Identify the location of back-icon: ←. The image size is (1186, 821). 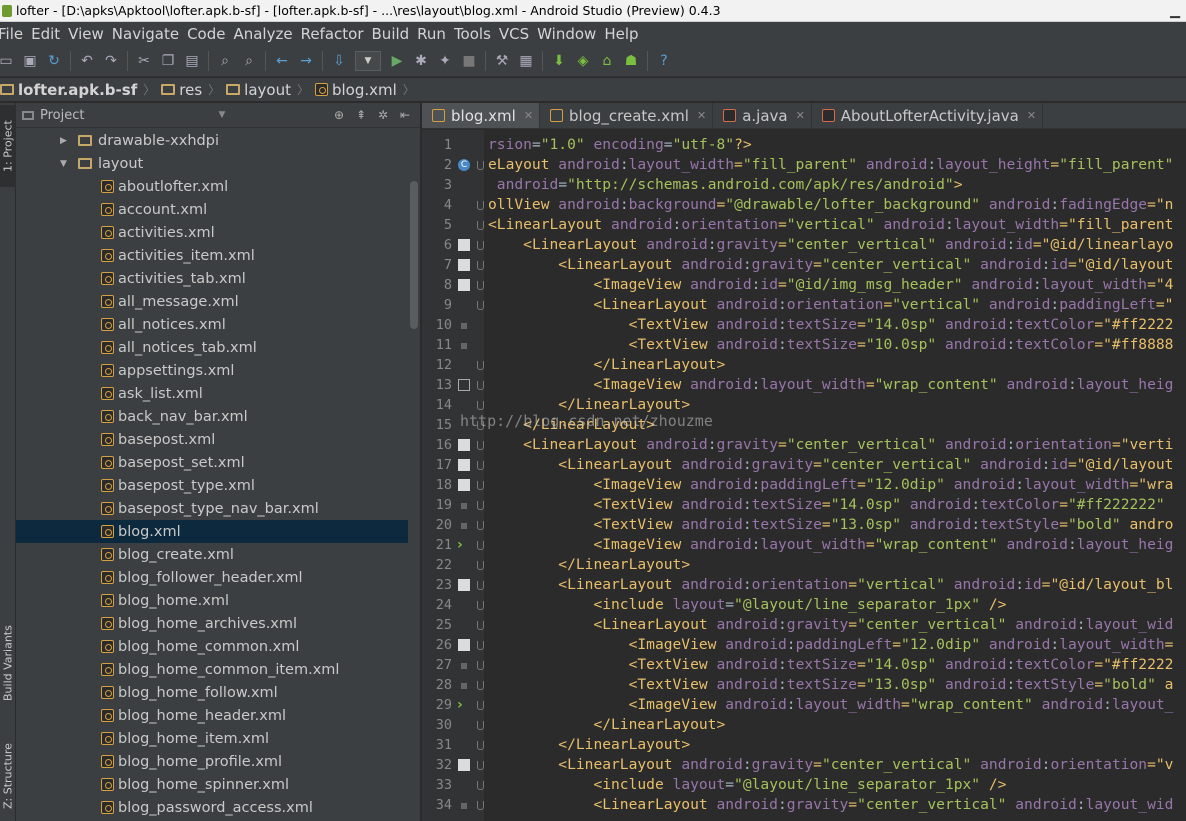
(282, 61).